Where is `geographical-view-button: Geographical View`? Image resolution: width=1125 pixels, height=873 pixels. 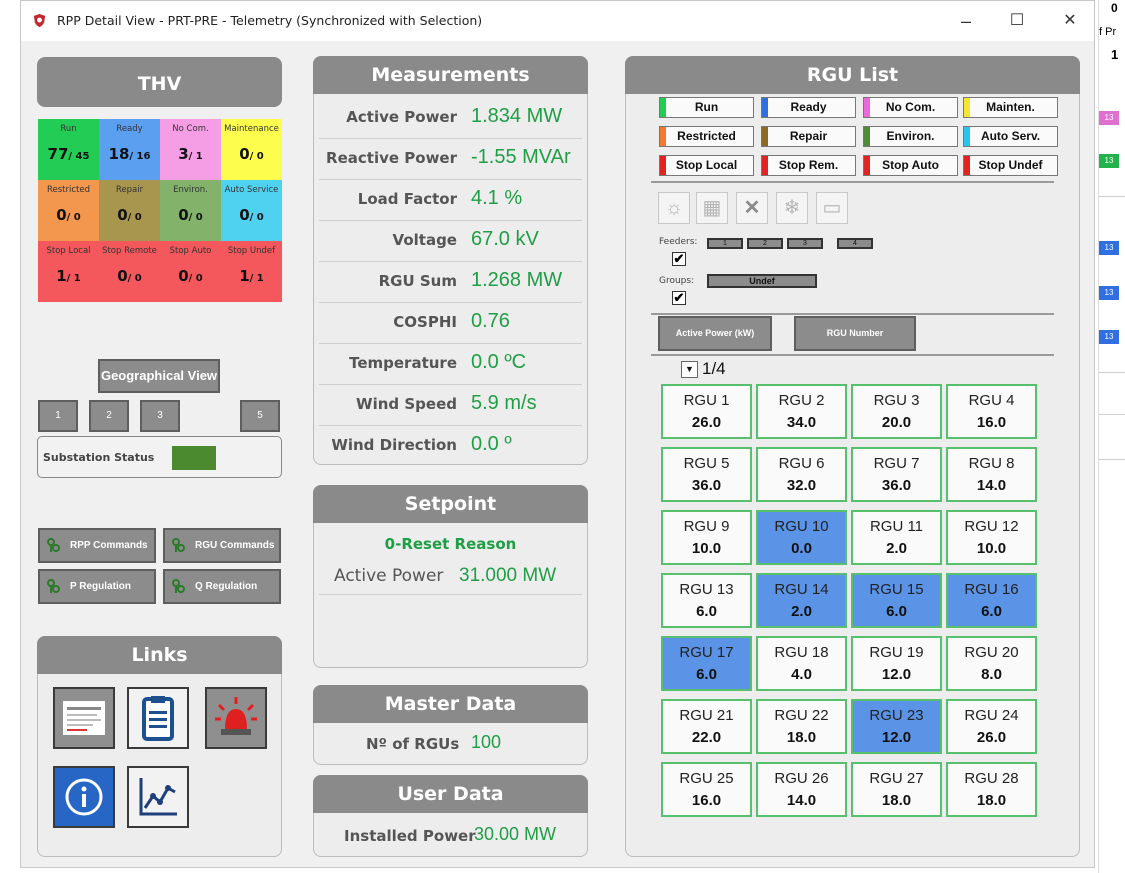
geographical-view-button: Geographical View is located at coordinates (159, 376).